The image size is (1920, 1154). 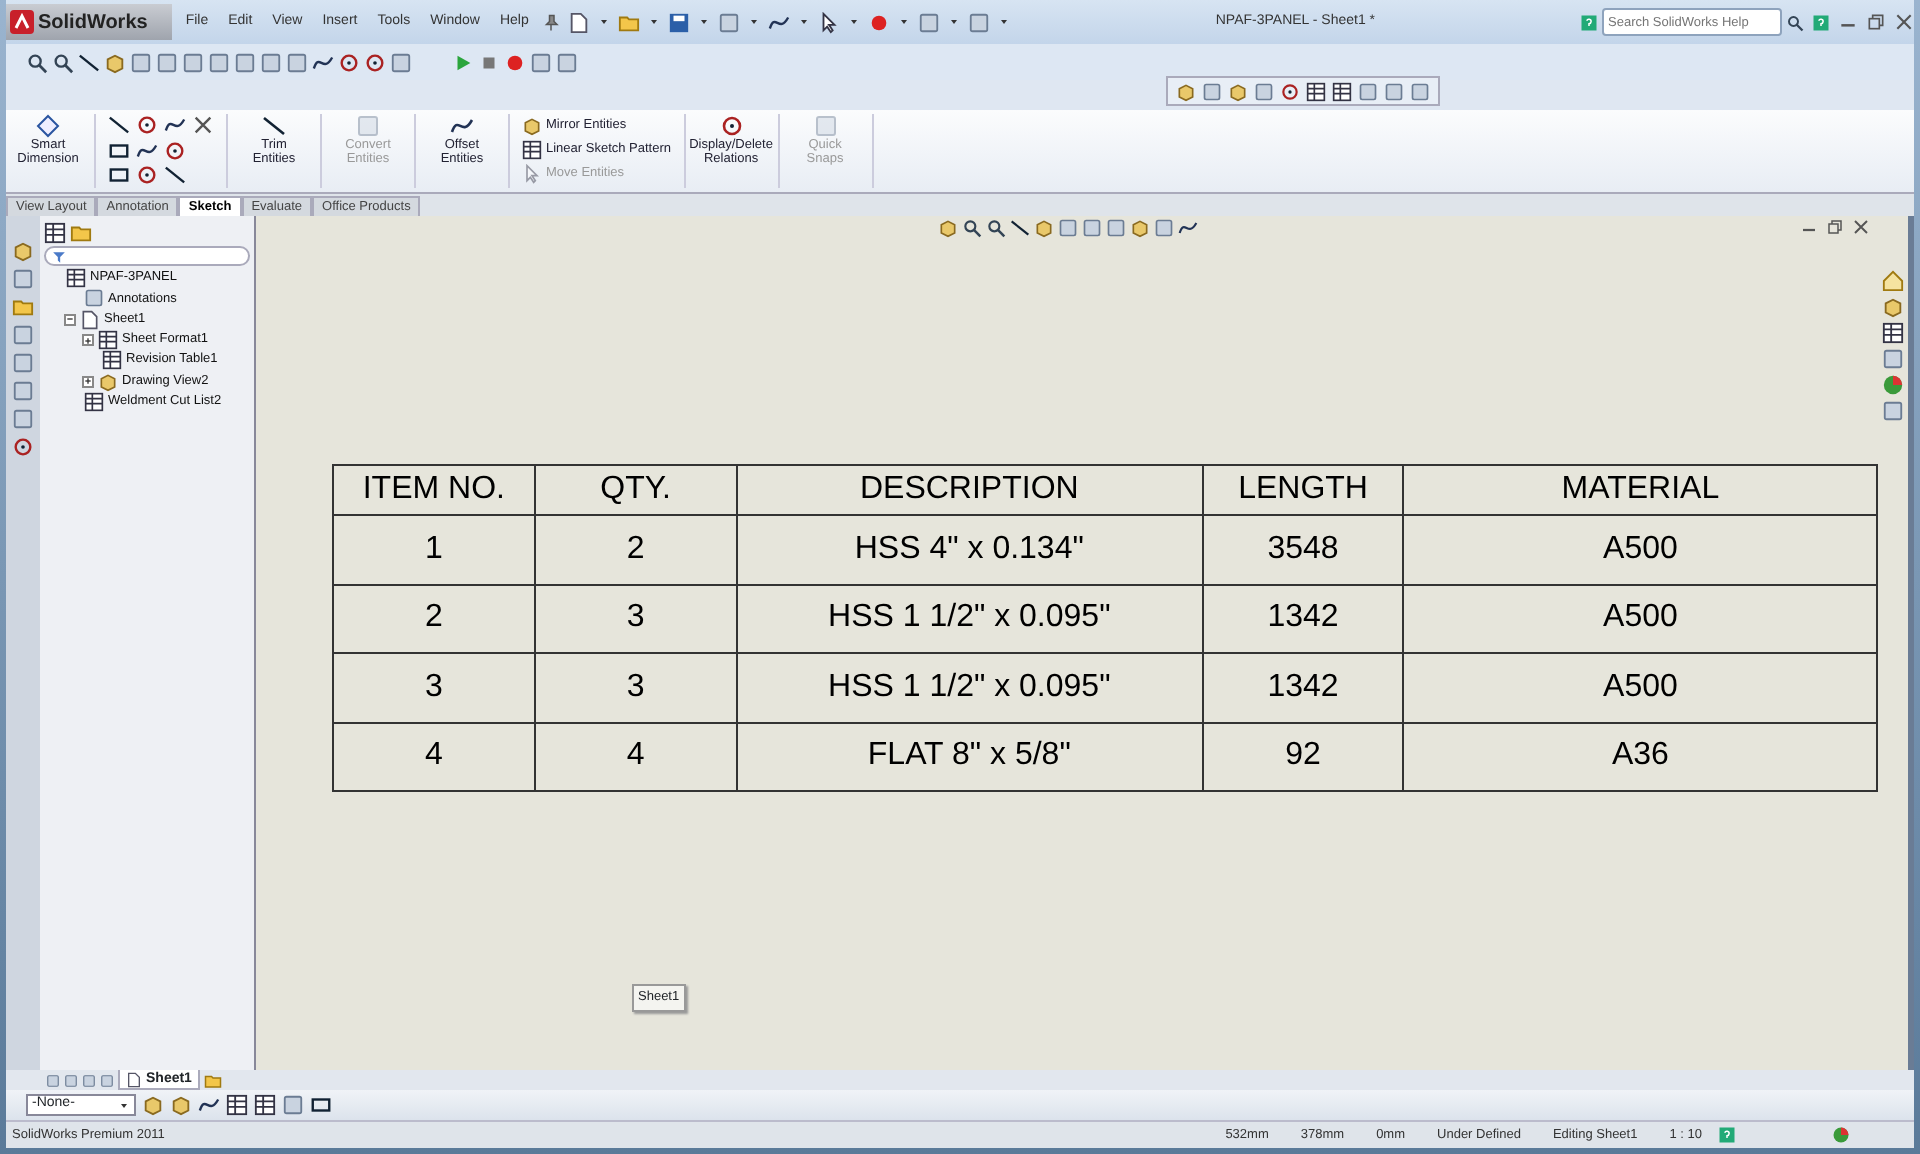 What do you see at coordinates (1303, 618) in the screenshot?
I see `table-cell: 1342` at bounding box center [1303, 618].